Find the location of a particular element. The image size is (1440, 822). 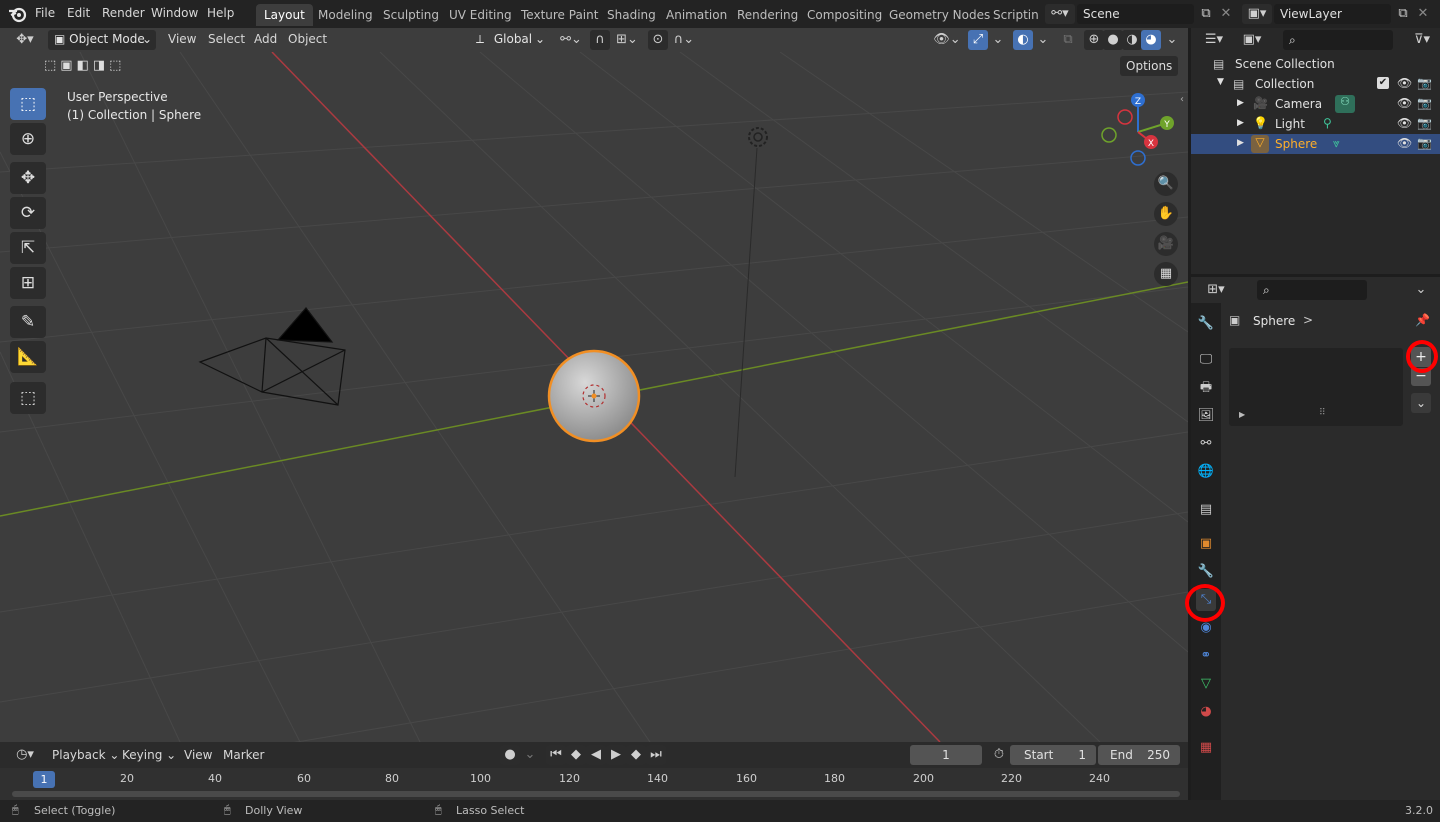

outliner-scene-collection: ▤ Scene Collection is located at coordinates (1315, 64).